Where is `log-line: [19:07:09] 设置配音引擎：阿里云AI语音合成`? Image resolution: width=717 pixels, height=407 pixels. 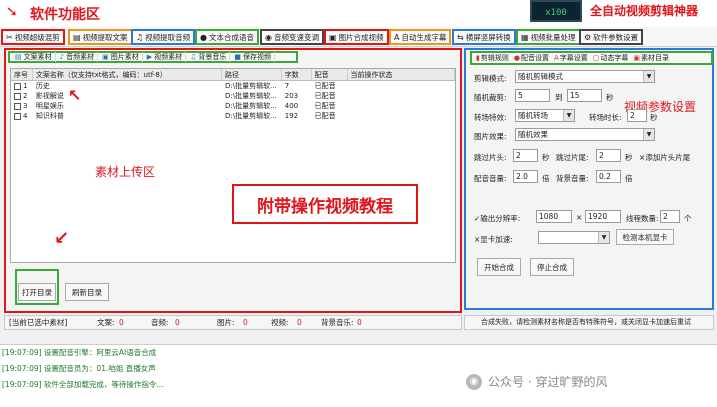 log-line: [19:07:09] 设置配音引擎：阿里云AI语音合成 is located at coordinates (79, 352).